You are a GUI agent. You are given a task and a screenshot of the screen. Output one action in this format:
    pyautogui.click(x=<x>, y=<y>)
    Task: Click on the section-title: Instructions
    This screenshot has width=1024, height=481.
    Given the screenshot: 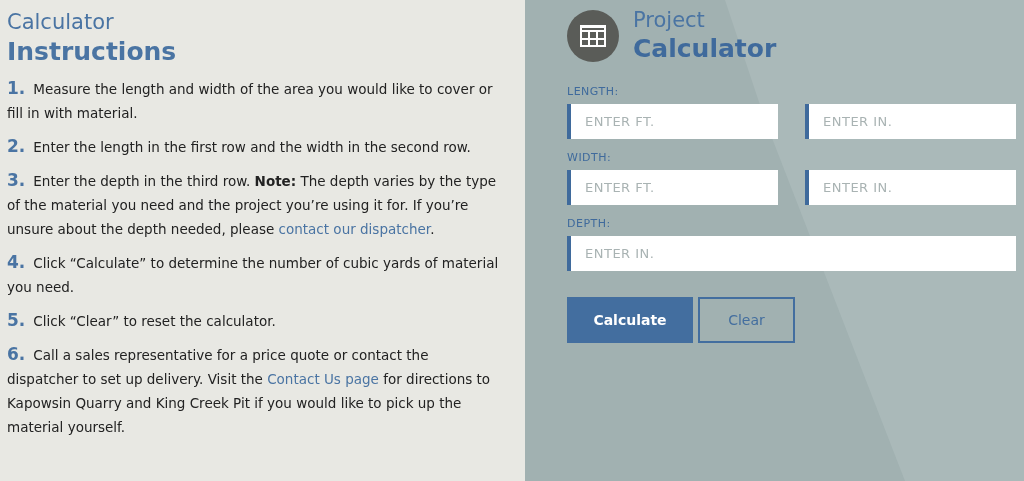 What is the action you would take?
    pyautogui.click(x=92, y=52)
    